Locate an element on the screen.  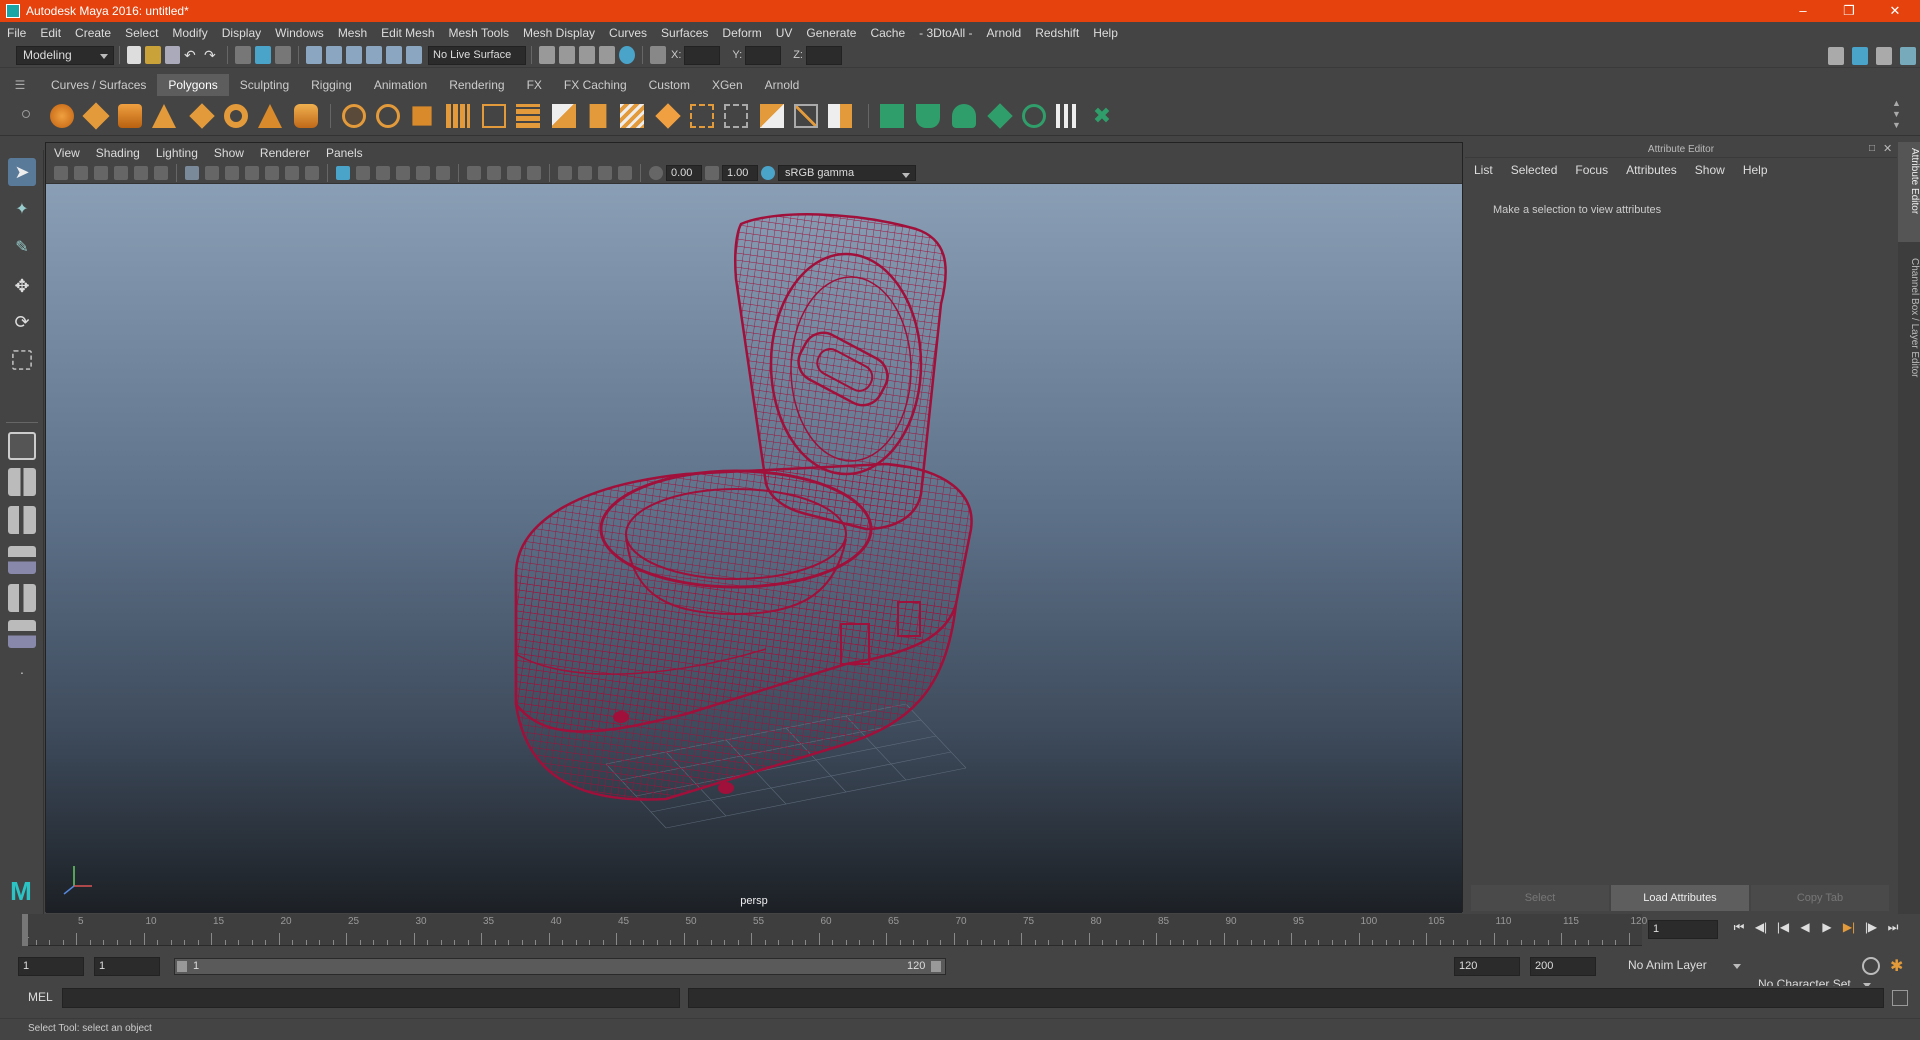
script-editor-icon is located at coordinates (1900, 998).